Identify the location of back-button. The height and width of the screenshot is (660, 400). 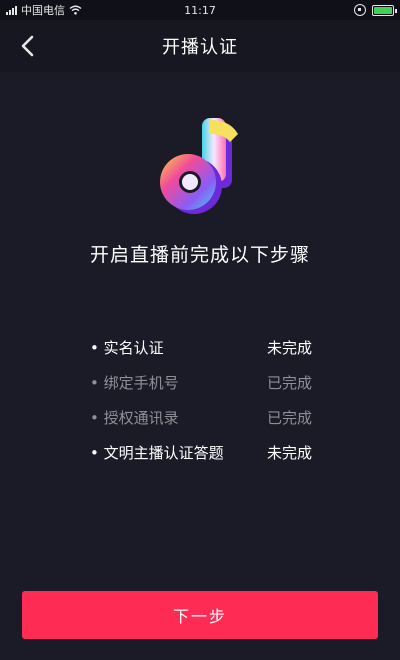
(28, 46).